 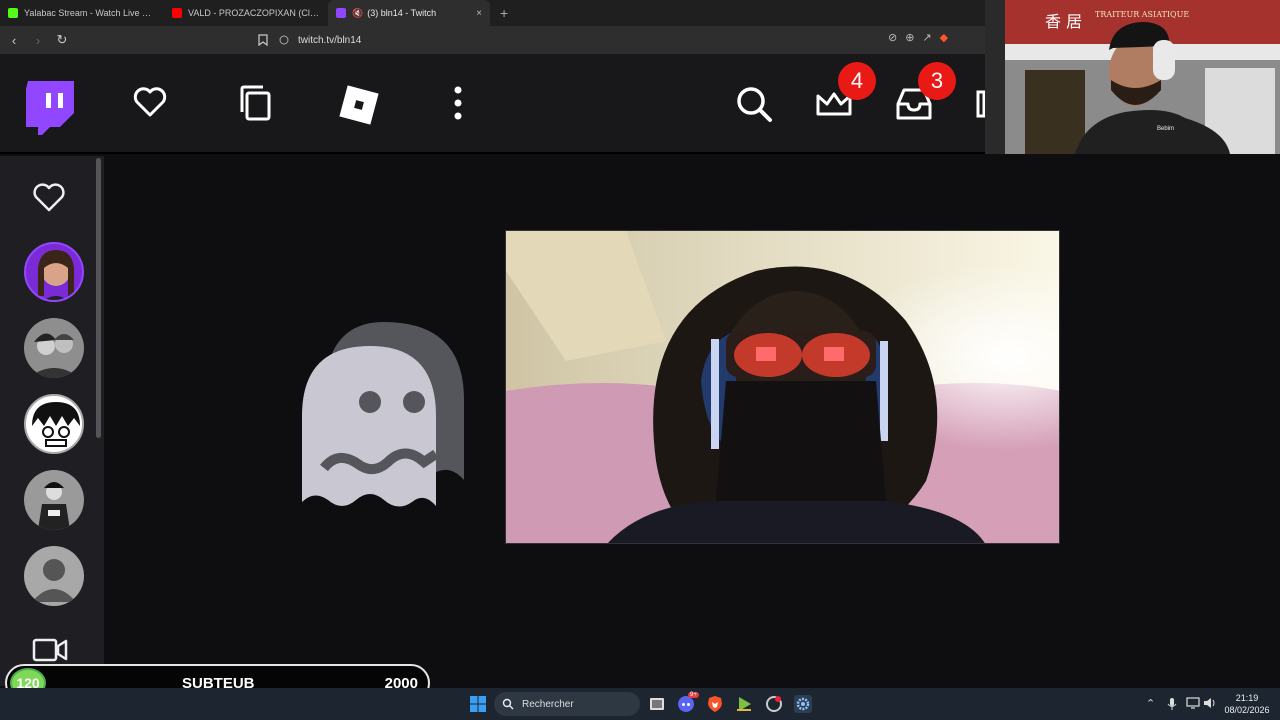 I want to click on twitch-logo-icon, so click(x=50, y=108).